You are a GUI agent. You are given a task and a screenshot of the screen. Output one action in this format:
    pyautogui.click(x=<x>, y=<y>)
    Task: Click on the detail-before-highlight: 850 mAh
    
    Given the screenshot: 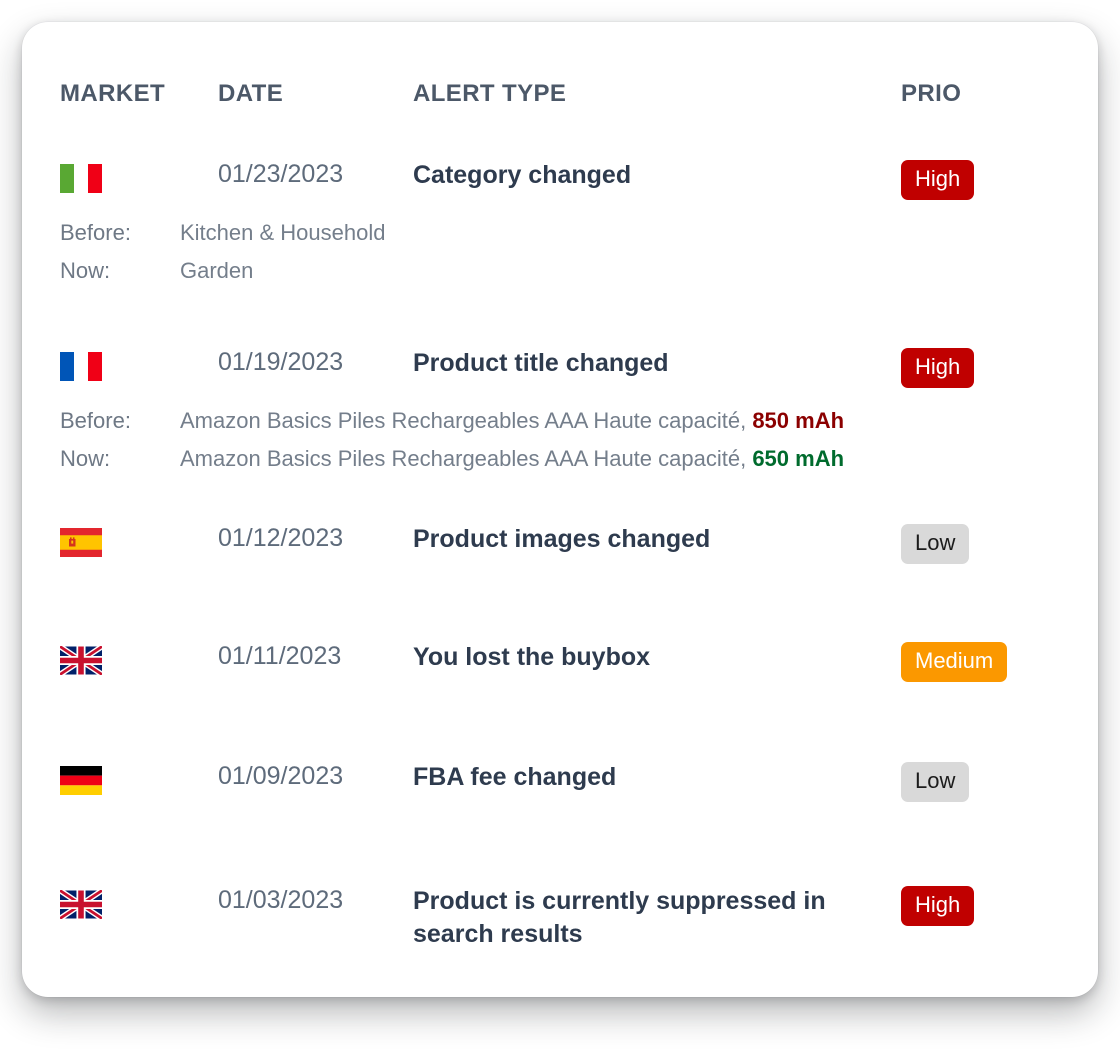 What is the action you would take?
    pyautogui.click(x=798, y=420)
    